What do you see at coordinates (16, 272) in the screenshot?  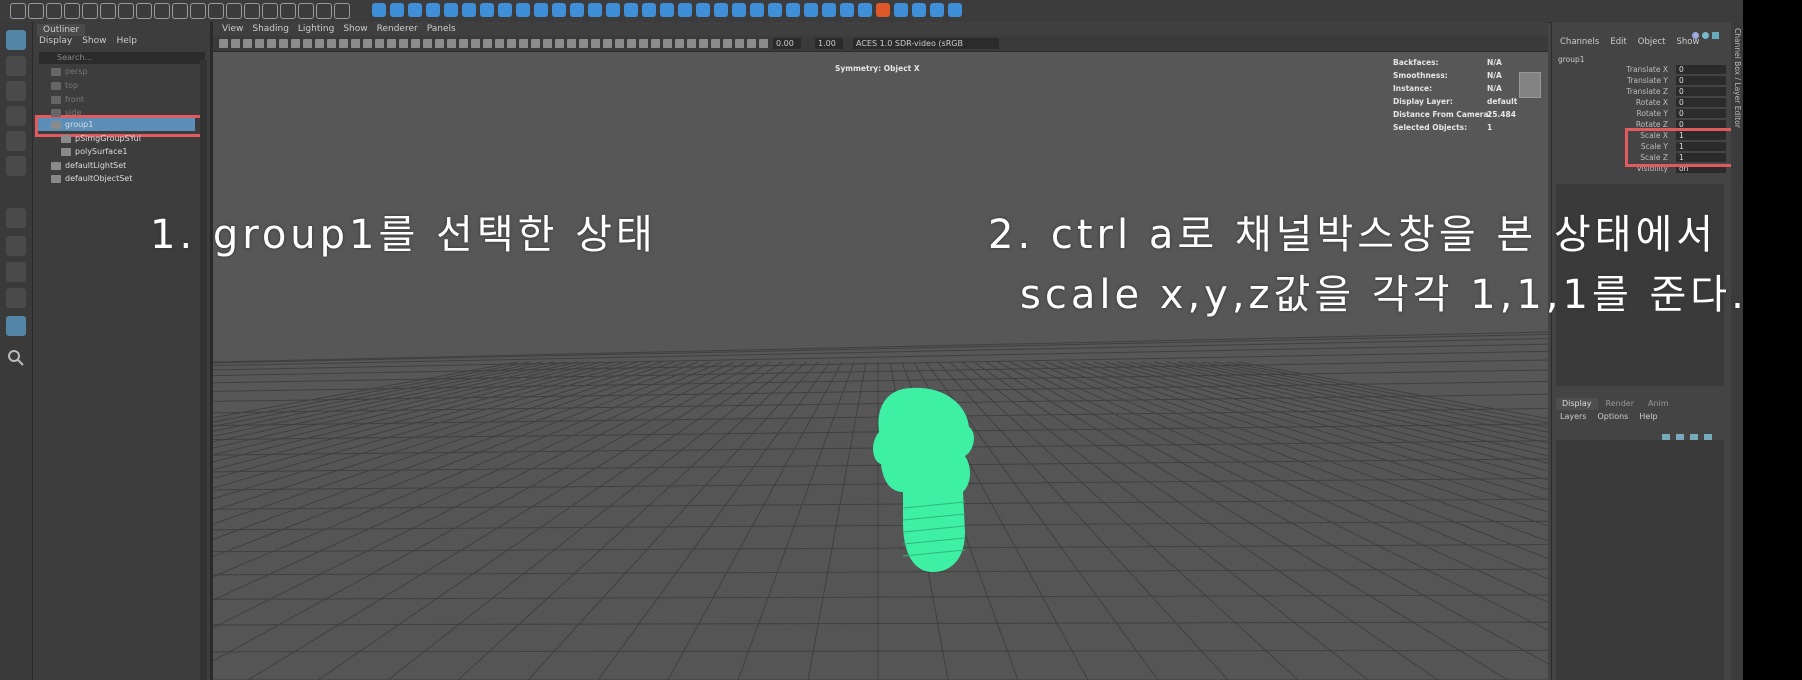 I see `four-view-icon` at bounding box center [16, 272].